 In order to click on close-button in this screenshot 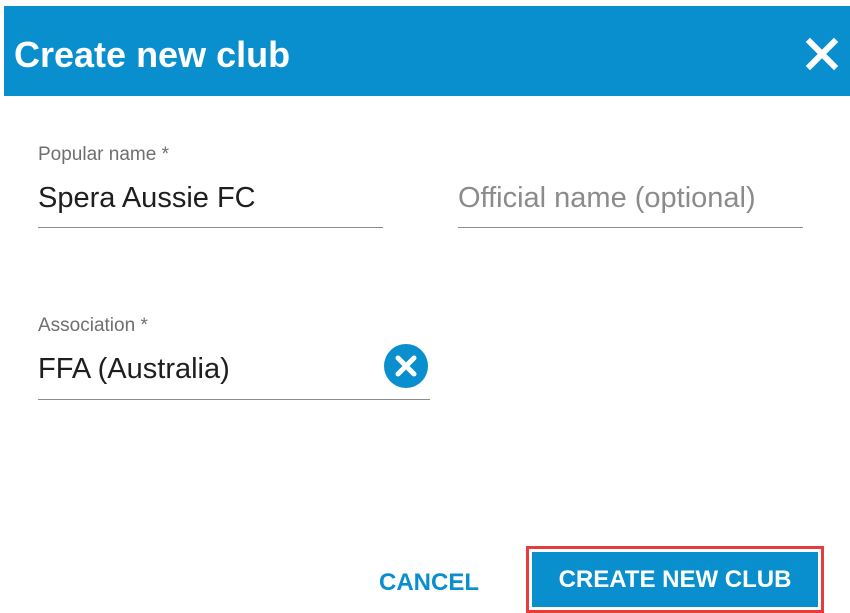, I will do `click(822, 54)`.